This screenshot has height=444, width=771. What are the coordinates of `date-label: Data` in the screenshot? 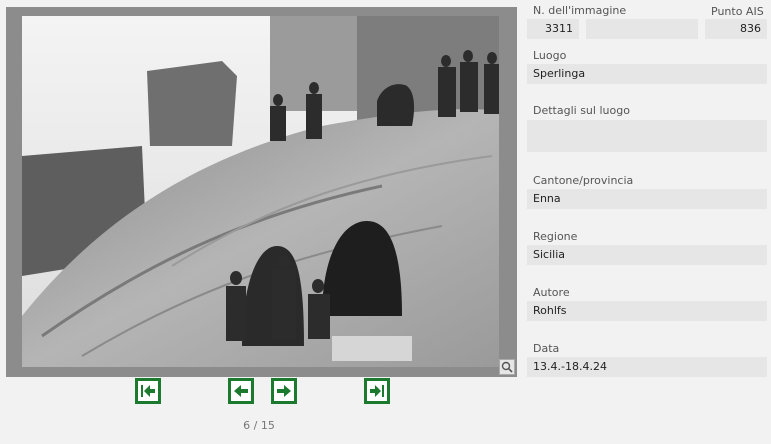 It's located at (546, 348).